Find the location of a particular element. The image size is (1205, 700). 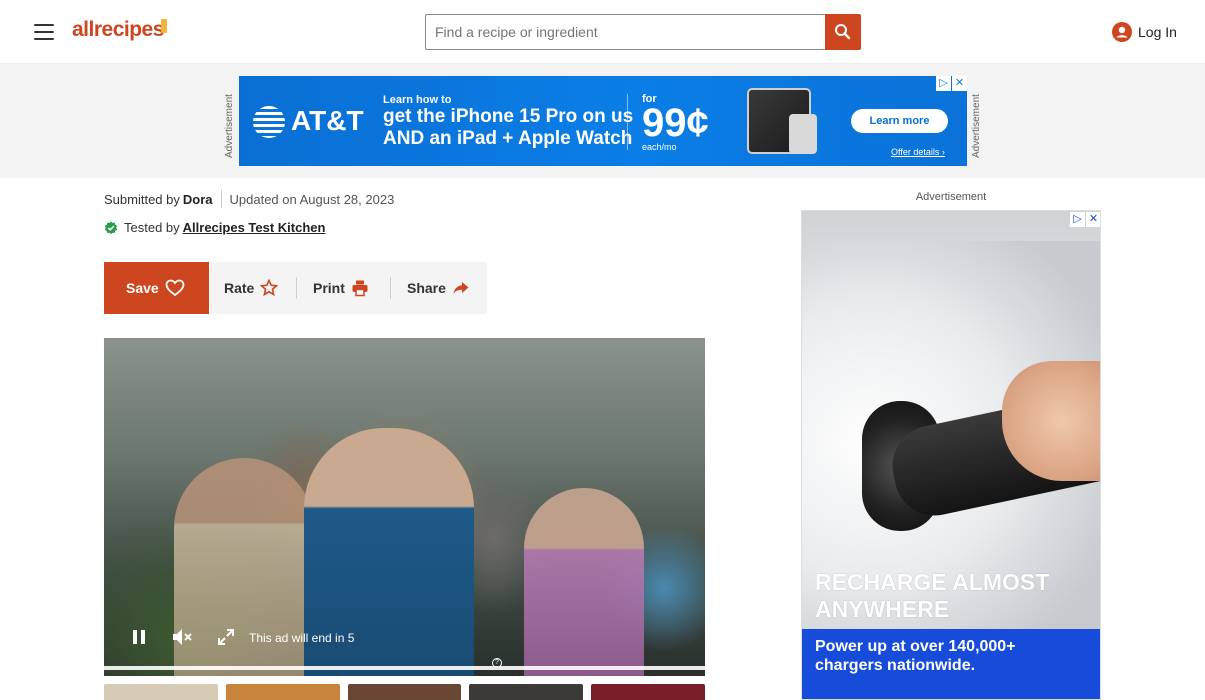

share-label: Share is located at coordinates (426, 288).